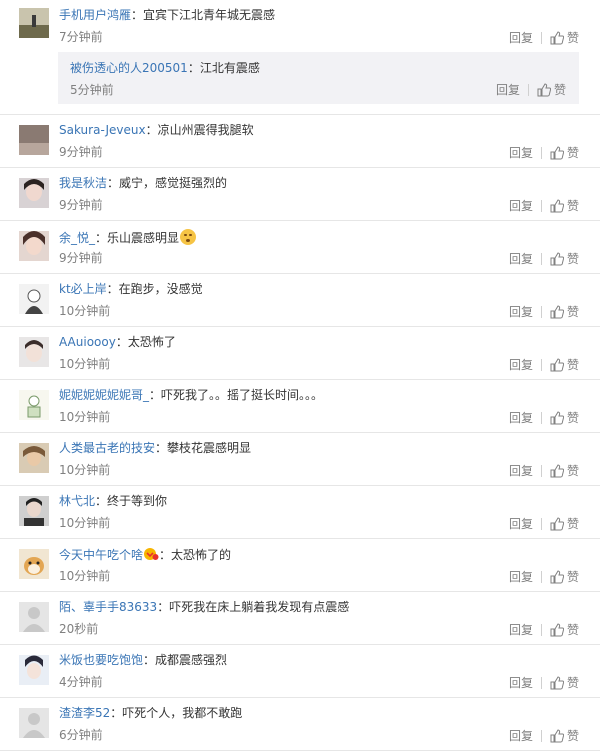 This screenshot has height=753, width=600. Describe the element at coordinates (101, 555) in the screenshot. I see `comment-username: 今天中午吃个啥` at that location.